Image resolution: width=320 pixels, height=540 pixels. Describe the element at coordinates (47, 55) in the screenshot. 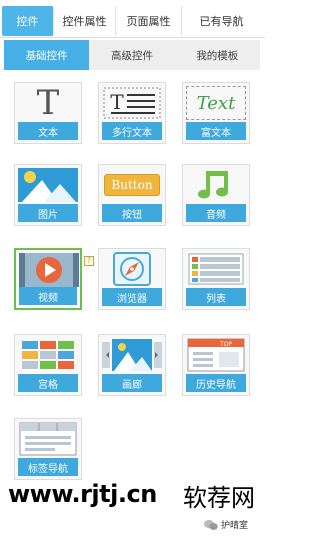

I see `subtab-basic-controls: 基础控件` at that location.